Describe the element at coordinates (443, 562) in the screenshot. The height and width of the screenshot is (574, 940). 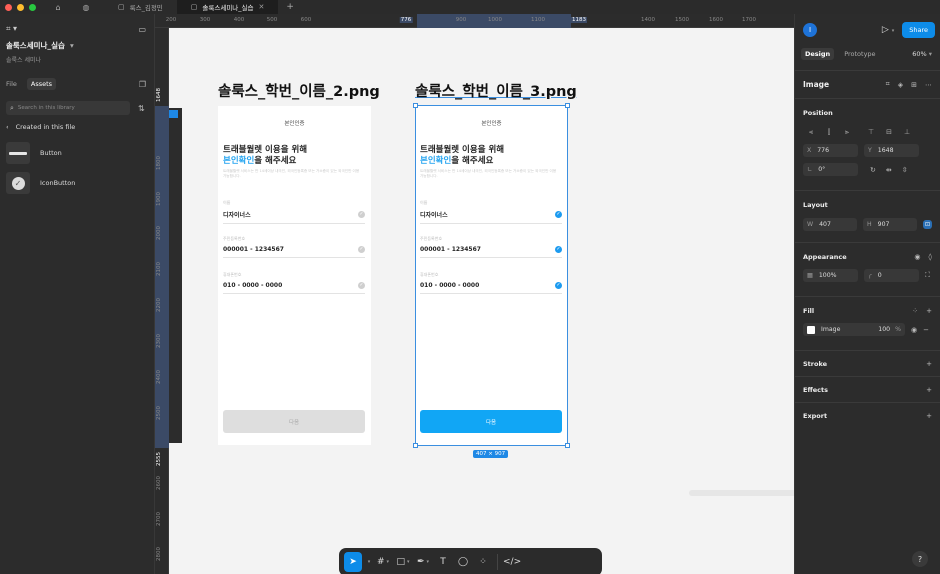
I see `text-tool: T` at that location.